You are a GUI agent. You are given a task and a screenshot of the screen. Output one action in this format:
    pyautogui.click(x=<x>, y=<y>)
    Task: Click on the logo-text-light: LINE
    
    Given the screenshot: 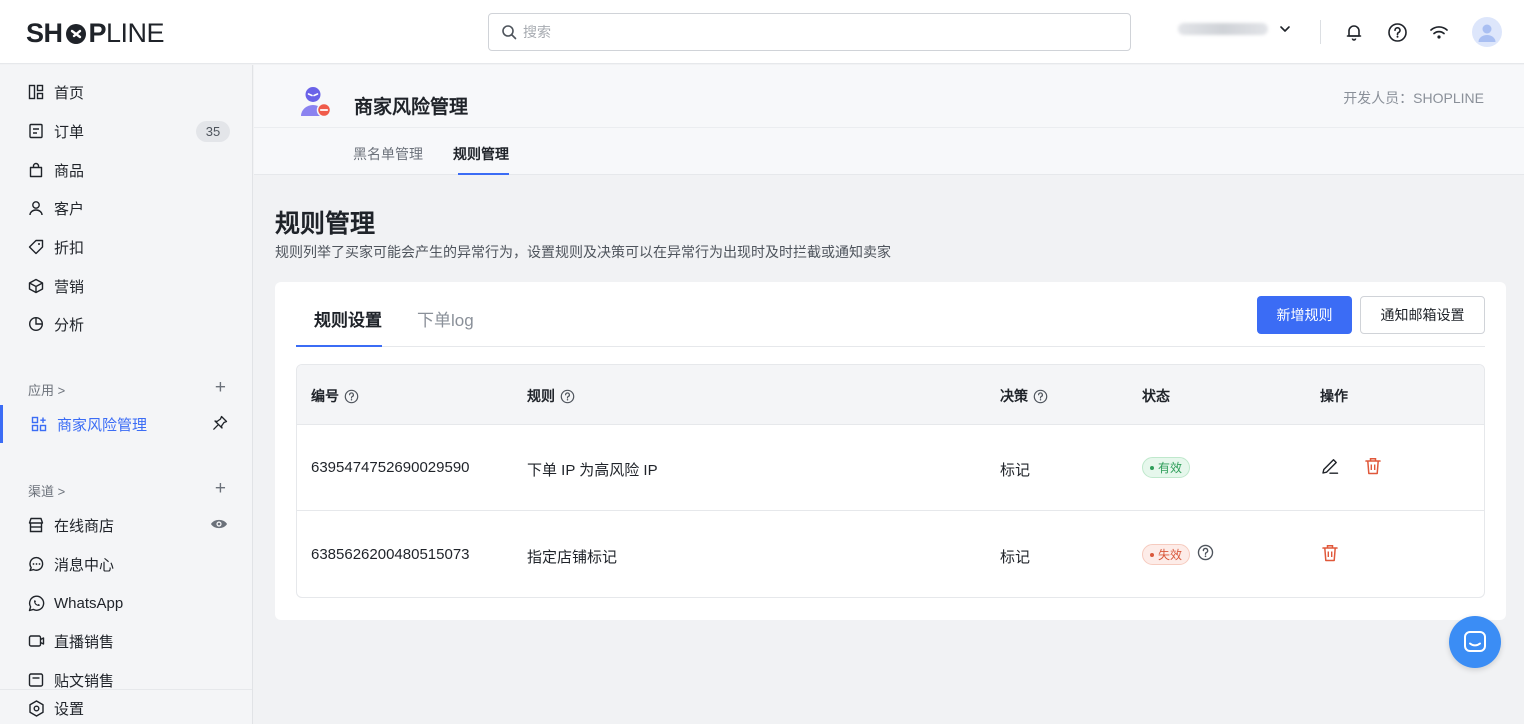 What is the action you would take?
    pyautogui.click(x=135, y=33)
    